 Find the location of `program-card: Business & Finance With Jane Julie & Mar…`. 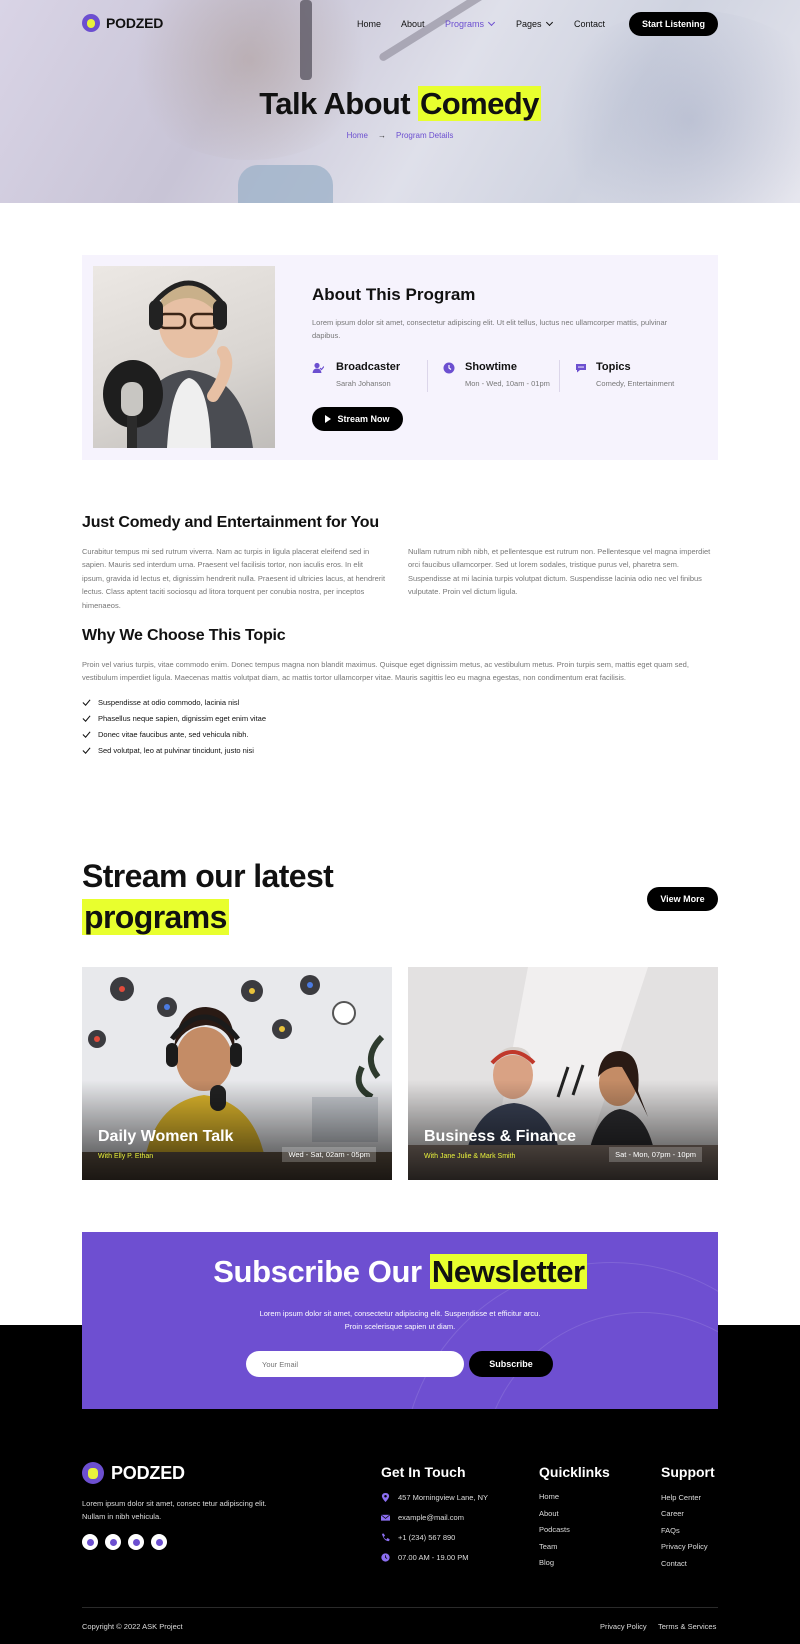

program-card: Business & Finance With Jane Julie & Mar… is located at coordinates (563, 1073).